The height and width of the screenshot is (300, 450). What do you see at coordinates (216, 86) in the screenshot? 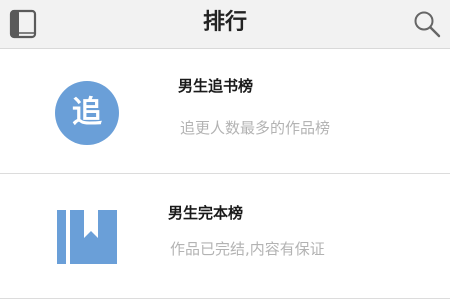
I see `ranking-title: 男生追书榜` at bounding box center [216, 86].